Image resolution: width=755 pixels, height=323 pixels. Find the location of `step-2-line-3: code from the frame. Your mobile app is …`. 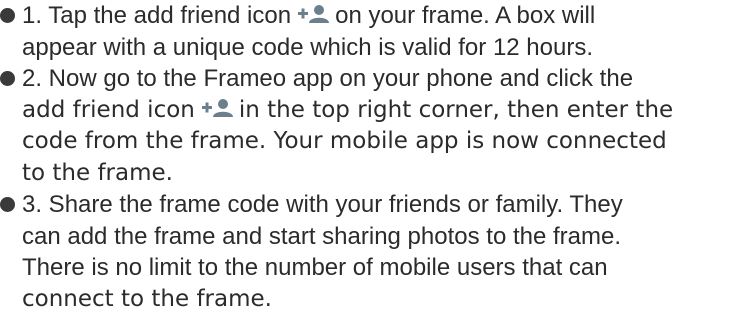

step-2-line-3: code from the frame. Your mobile app is … is located at coordinates (344, 141).